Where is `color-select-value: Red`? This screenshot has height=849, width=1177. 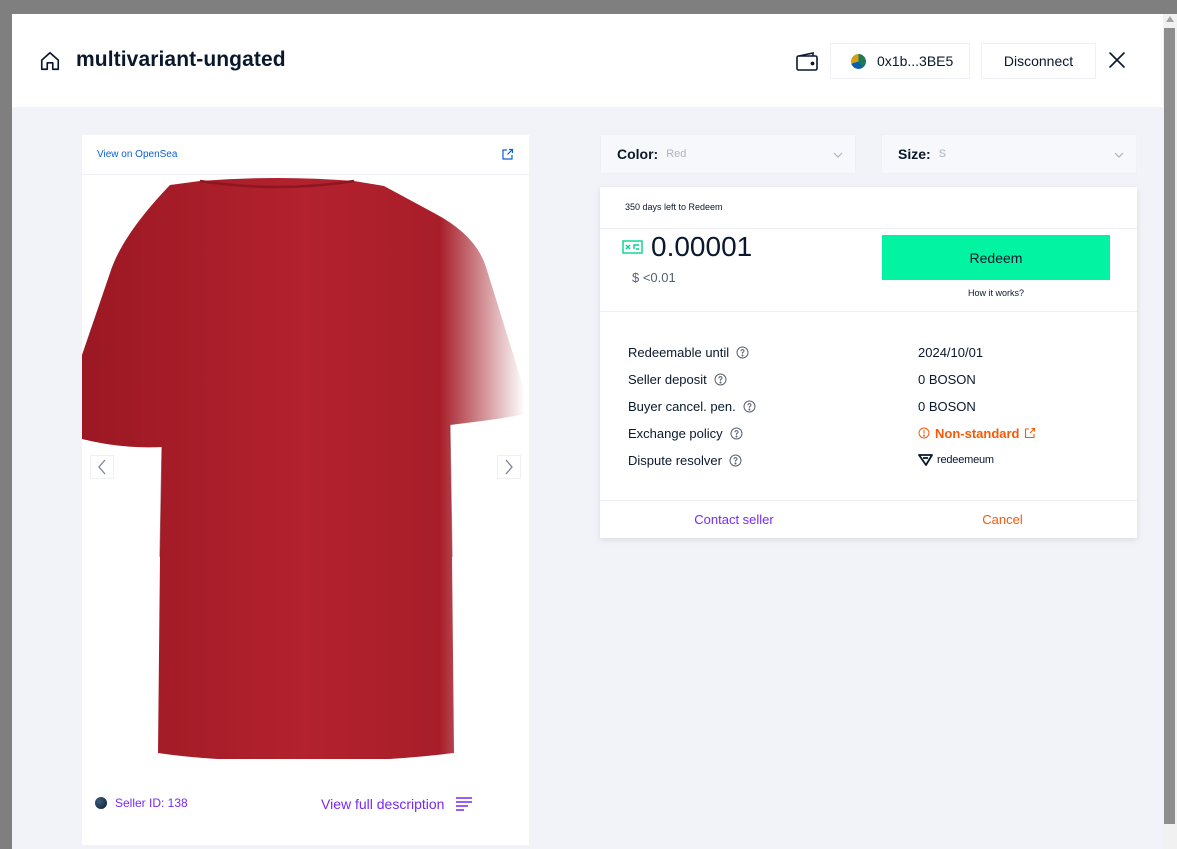 color-select-value: Red is located at coordinates (676, 154).